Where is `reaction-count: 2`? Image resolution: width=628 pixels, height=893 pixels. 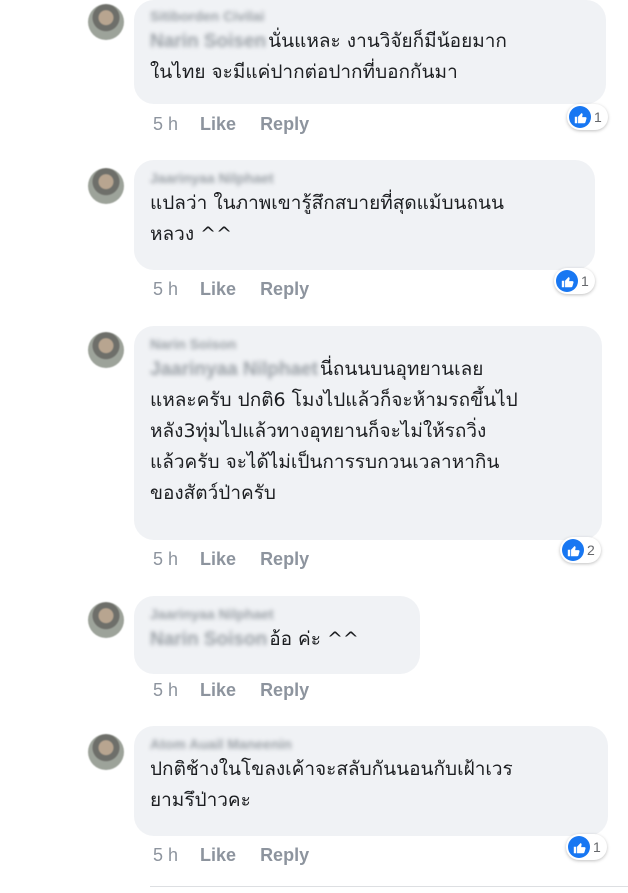 reaction-count: 2 is located at coordinates (580, 550).